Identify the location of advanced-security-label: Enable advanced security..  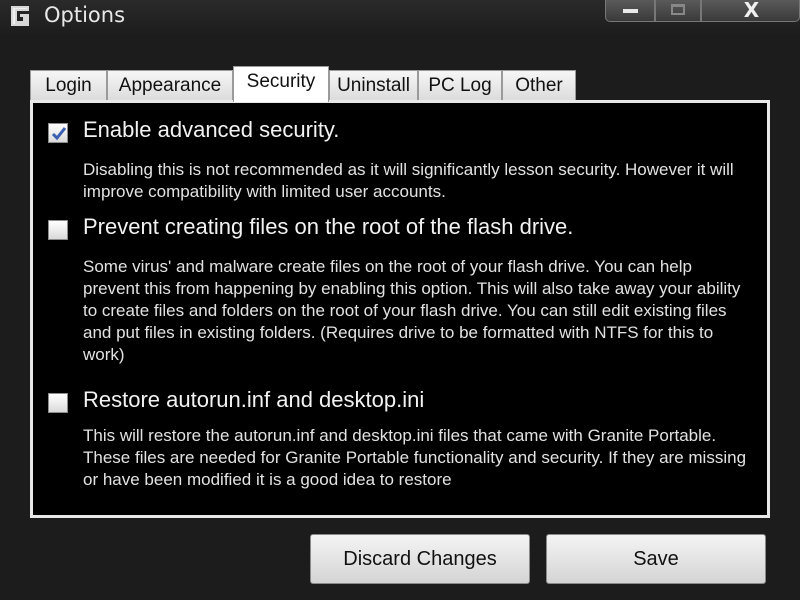
(211, 130).